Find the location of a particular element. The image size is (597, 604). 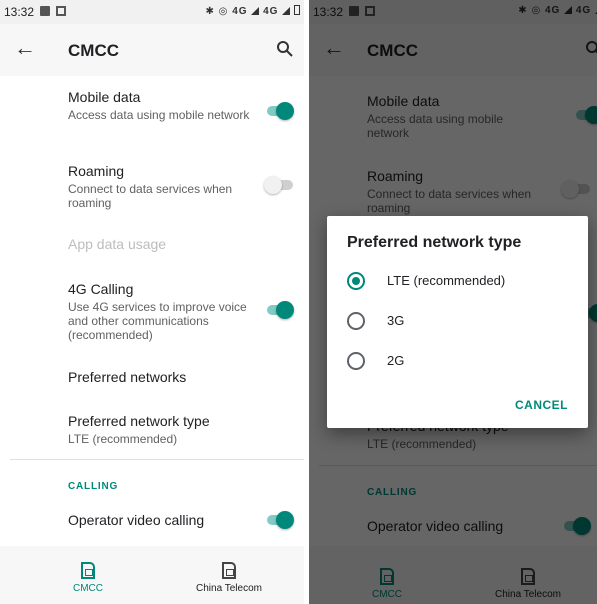

operator-video-calling-toggle is located at coordinates (279, 520).